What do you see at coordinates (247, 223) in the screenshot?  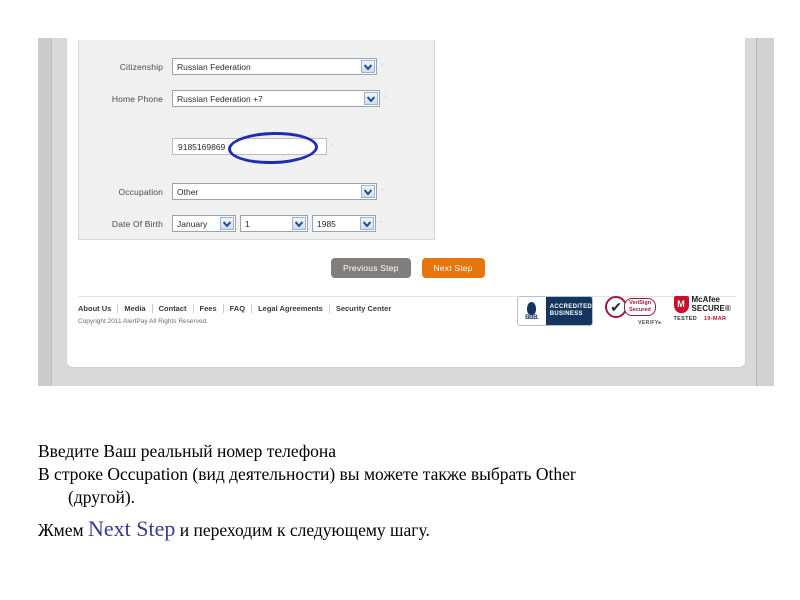 I see `dob-day-value: 1` at bounding box center [247, 223].